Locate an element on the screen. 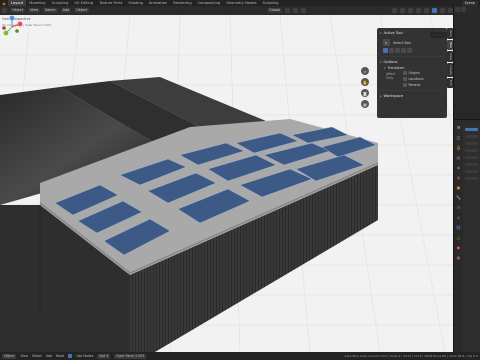  select-menu: Select is located at coordinates (50, 10).